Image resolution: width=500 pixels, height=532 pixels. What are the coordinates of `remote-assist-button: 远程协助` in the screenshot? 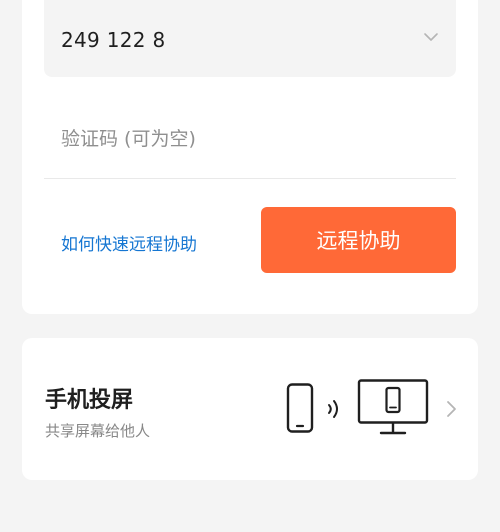 It's located at (358, 240).